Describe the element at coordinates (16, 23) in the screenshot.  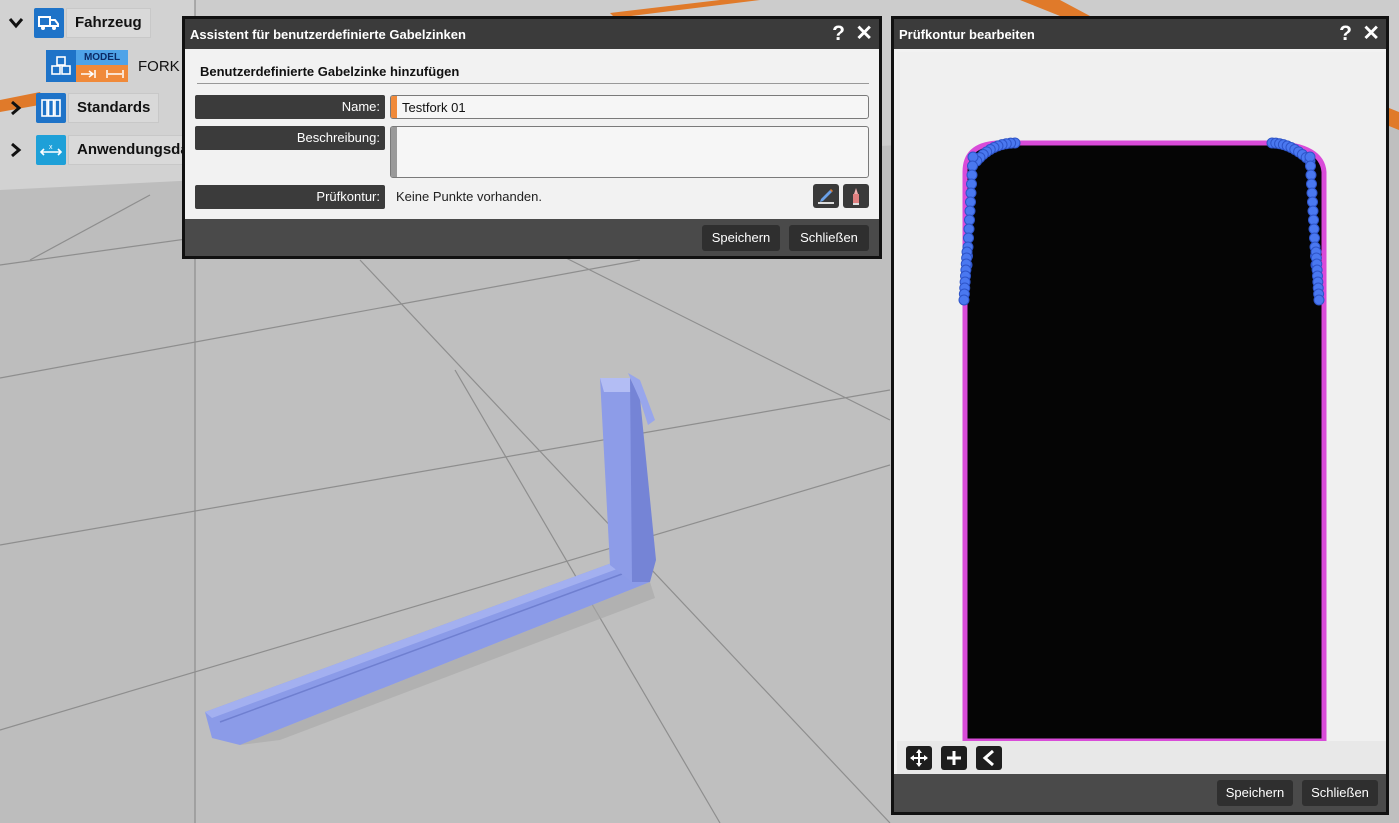
I see `chevron-down-icon` at that location.